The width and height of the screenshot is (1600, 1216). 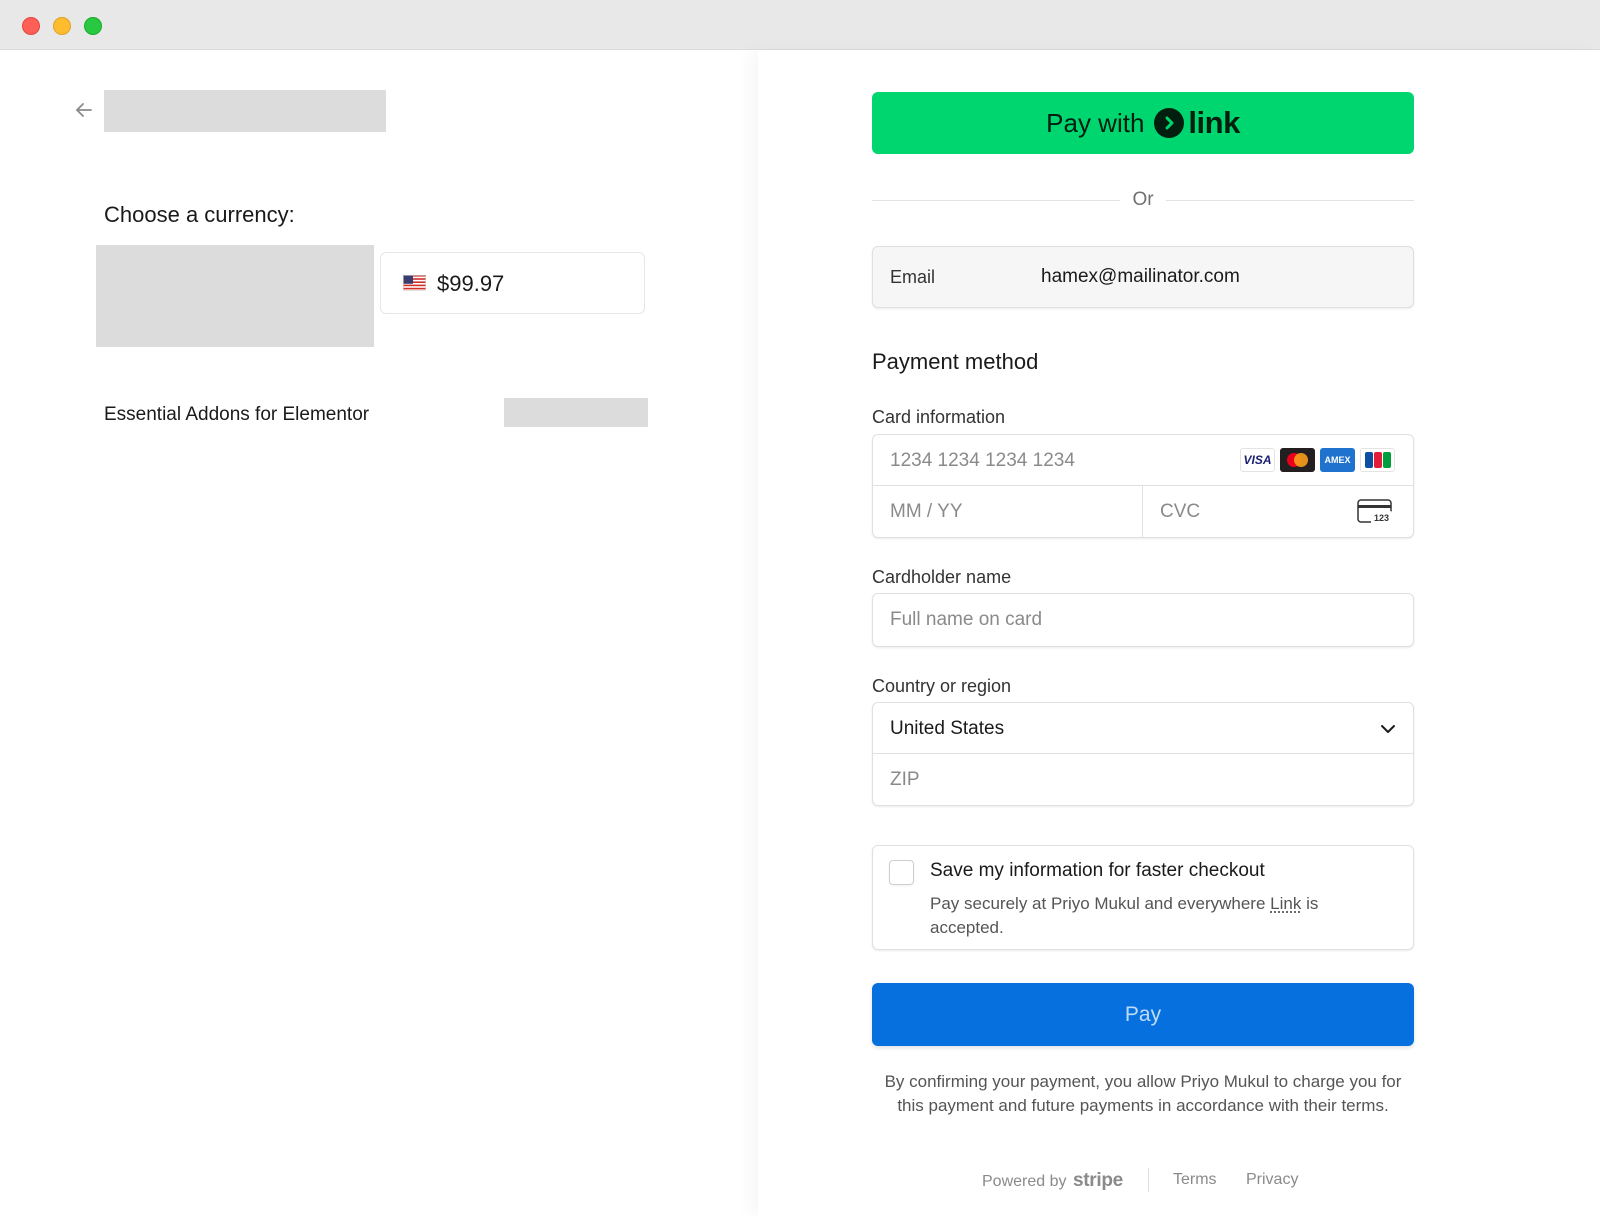 I want to click on currency-option-usd: $99.97, so click(x=512, y=283).